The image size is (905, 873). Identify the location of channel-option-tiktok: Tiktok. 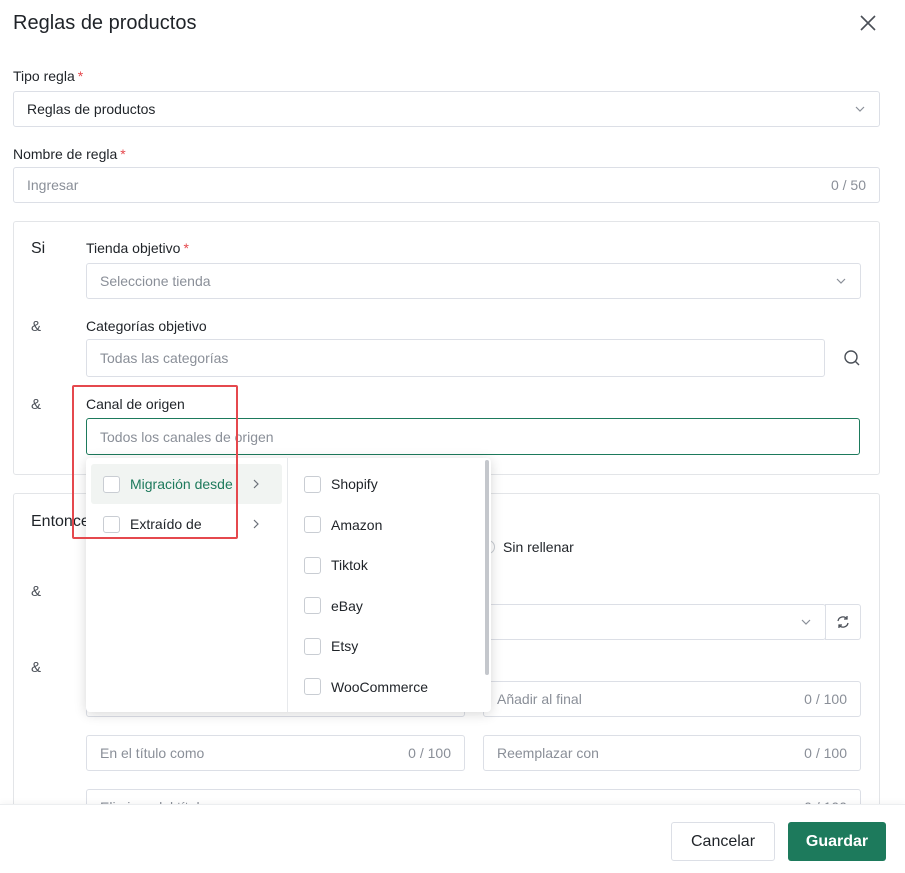
(389, 565).